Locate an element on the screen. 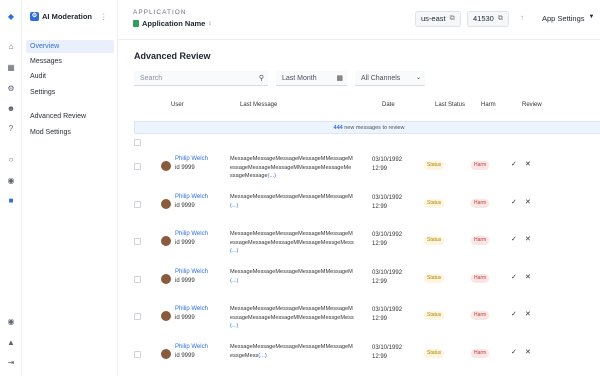 The width and height of the screenshot is (600, 379). sidebar-item-settings: Settings is located at coordinates (70, 92).